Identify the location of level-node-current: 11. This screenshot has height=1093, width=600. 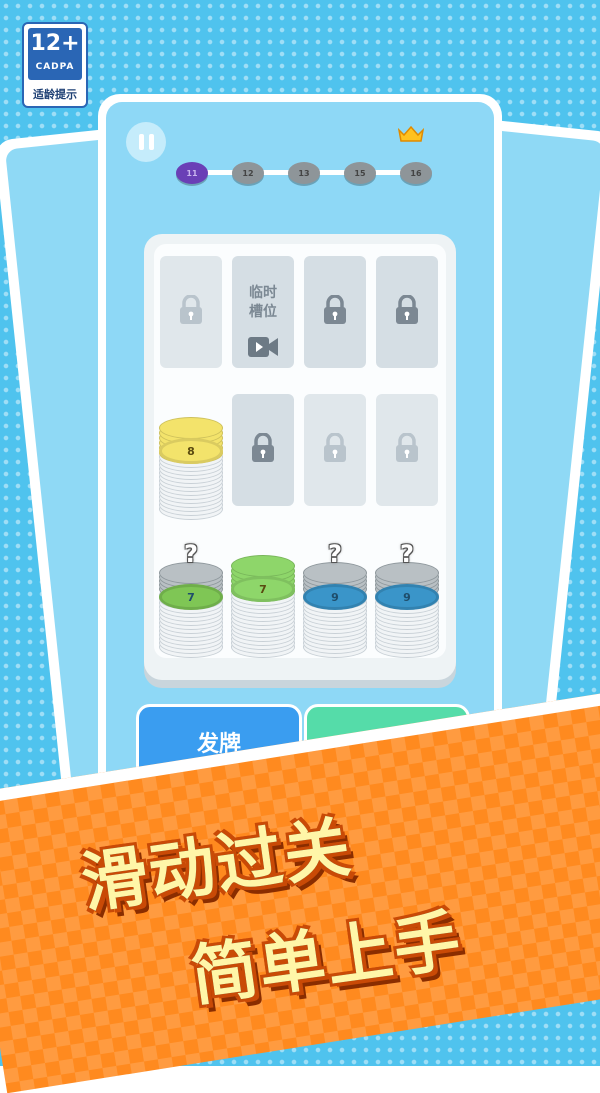
(192, 173).